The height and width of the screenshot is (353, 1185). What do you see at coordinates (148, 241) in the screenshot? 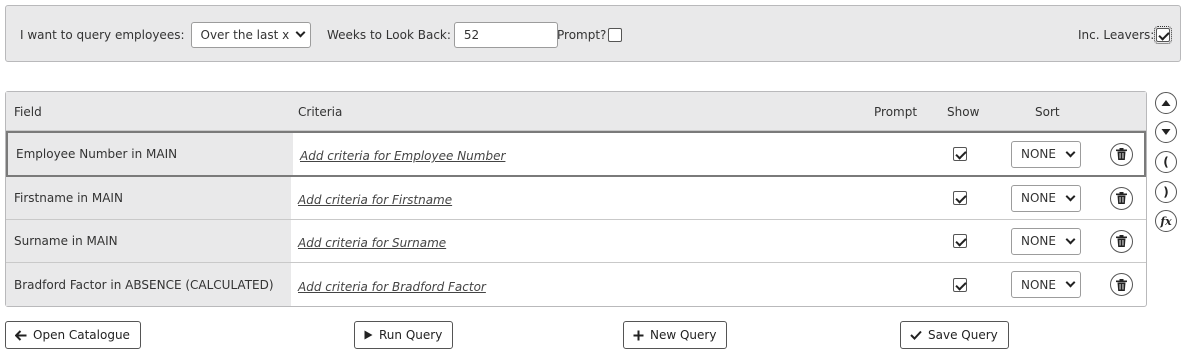
I see `field-name: Surname in MAIN` at bounding box center [148, 241].